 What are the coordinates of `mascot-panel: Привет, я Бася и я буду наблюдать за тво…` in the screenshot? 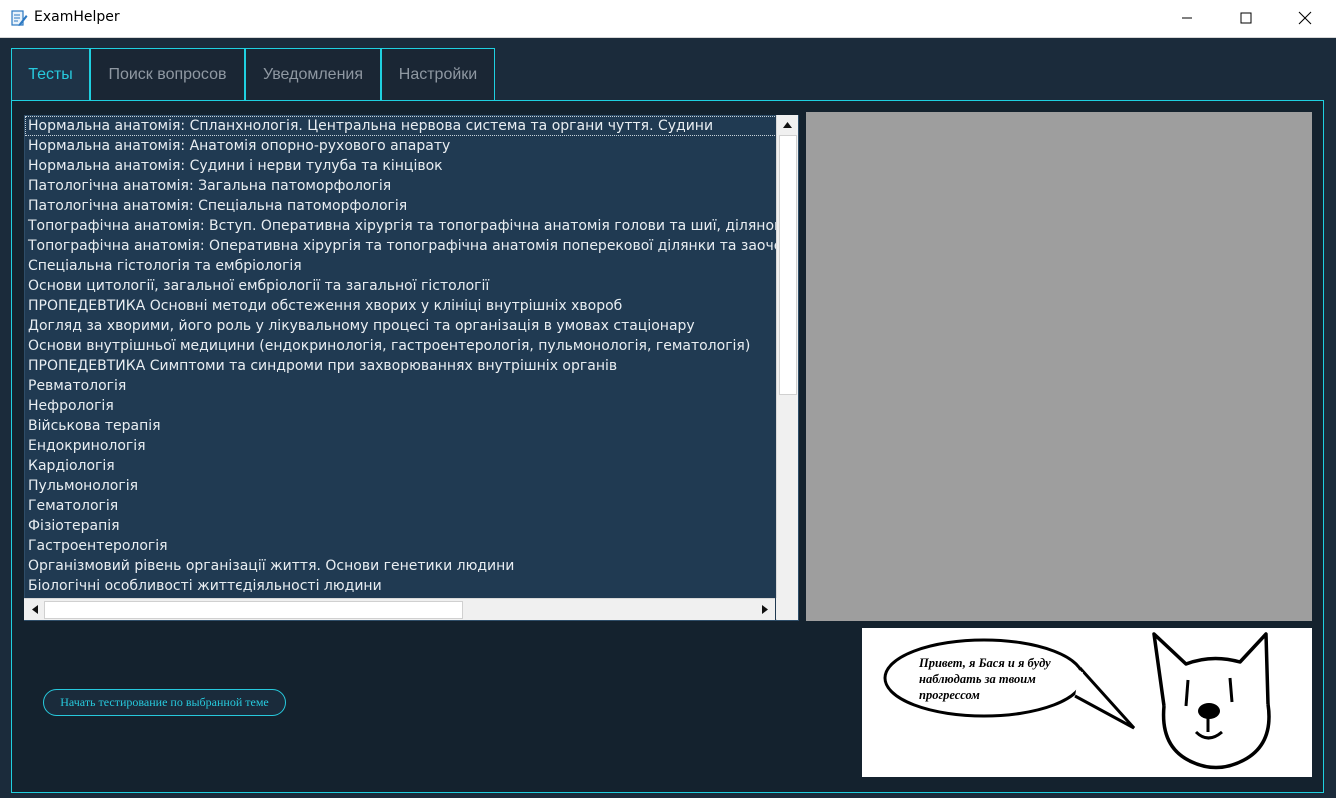 It's located at (1087, 702).